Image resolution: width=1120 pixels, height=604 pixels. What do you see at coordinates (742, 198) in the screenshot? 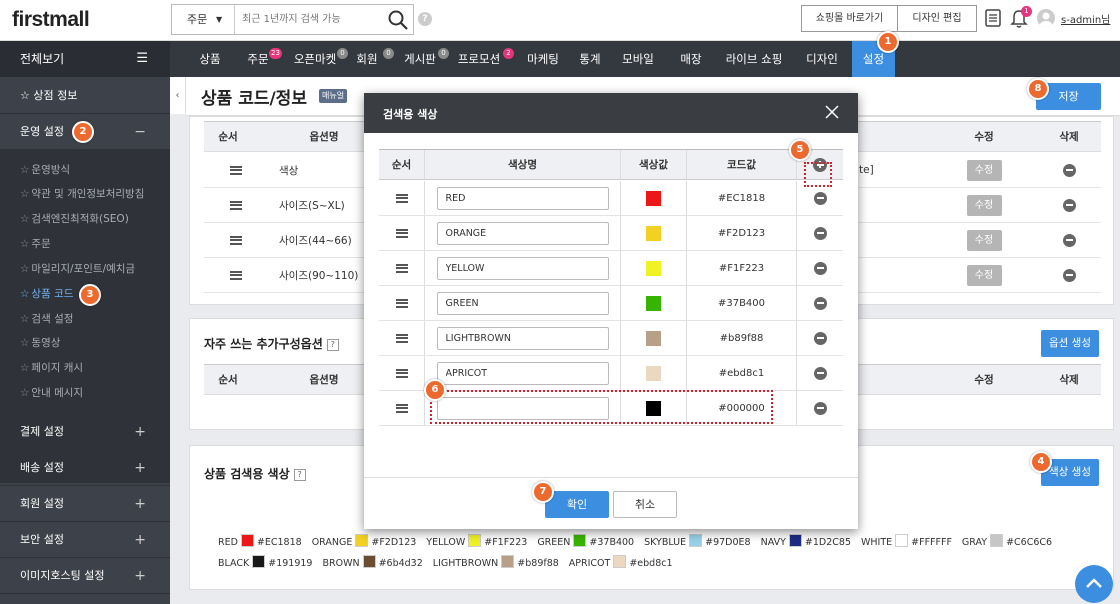
I see `color-code: #EC1818` at bounding box center [742, 198].